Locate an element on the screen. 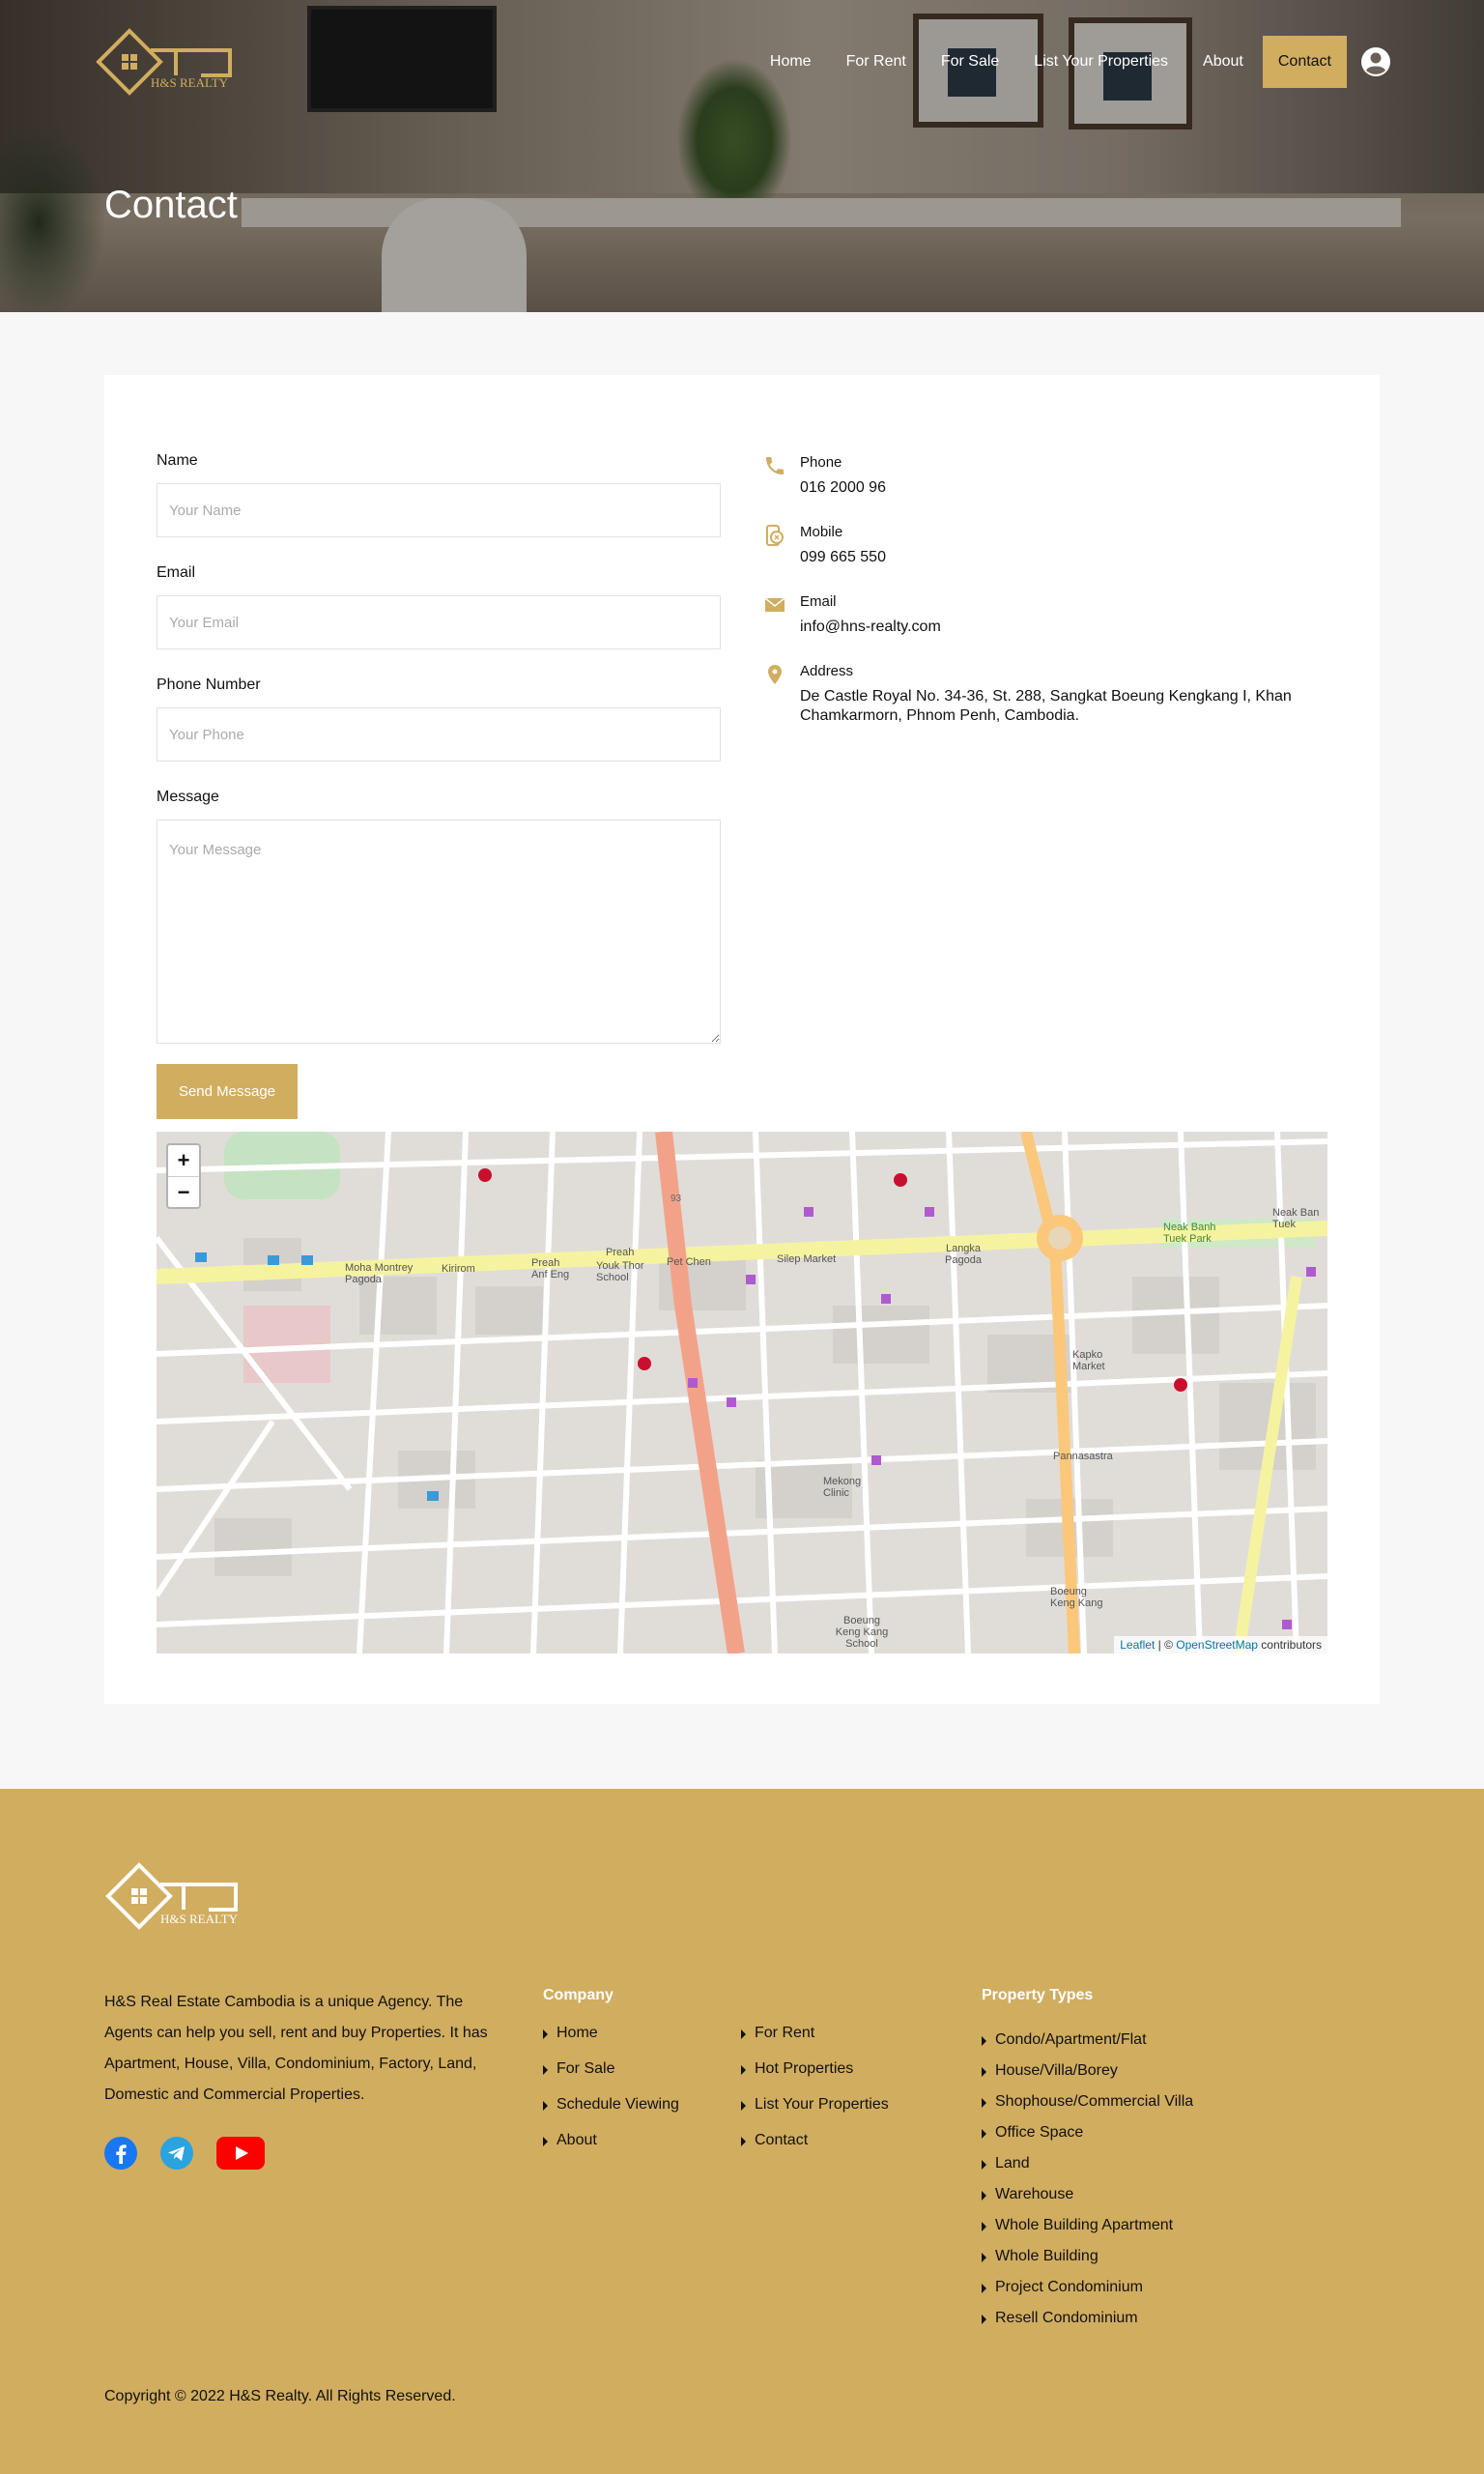 Image resolution: width=1484 pixels, height=2474 pixels. map-label: Boeung Keng Kang School is located at coordinates (862, 1632).